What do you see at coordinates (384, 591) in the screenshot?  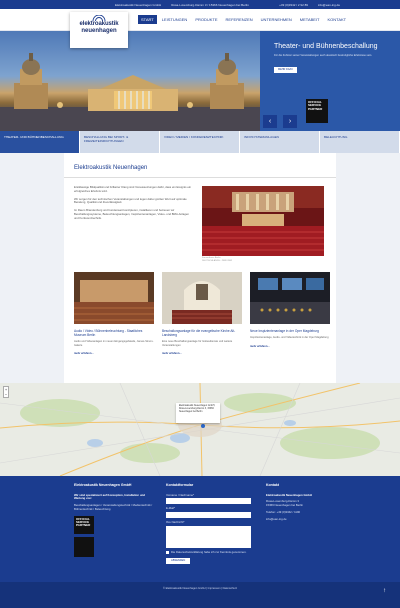 I see `scroll-up-icon: ↑` at bounding box center [384, 591].